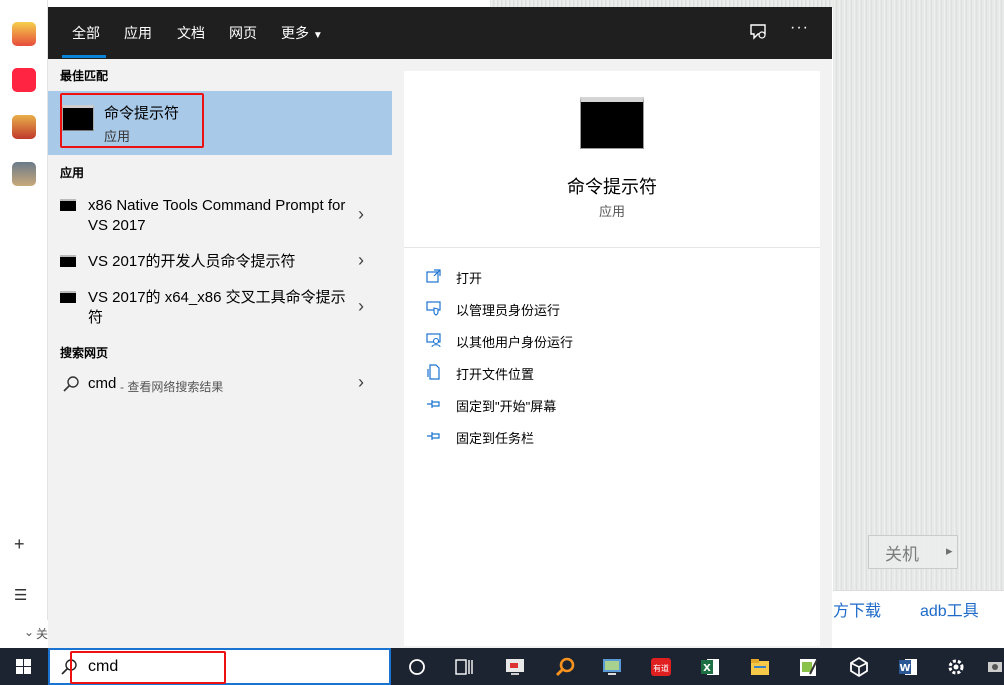  Describe the element at coordinates (612, 123) in the screenshot. I see `cmd-large-icon` at that location.